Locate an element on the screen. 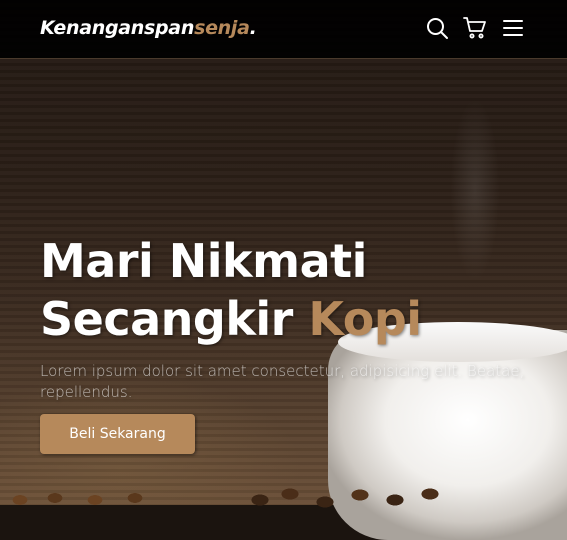 The width and height of the screenshot is (567, 540). nav-icons is located at coordinates (475, 28).